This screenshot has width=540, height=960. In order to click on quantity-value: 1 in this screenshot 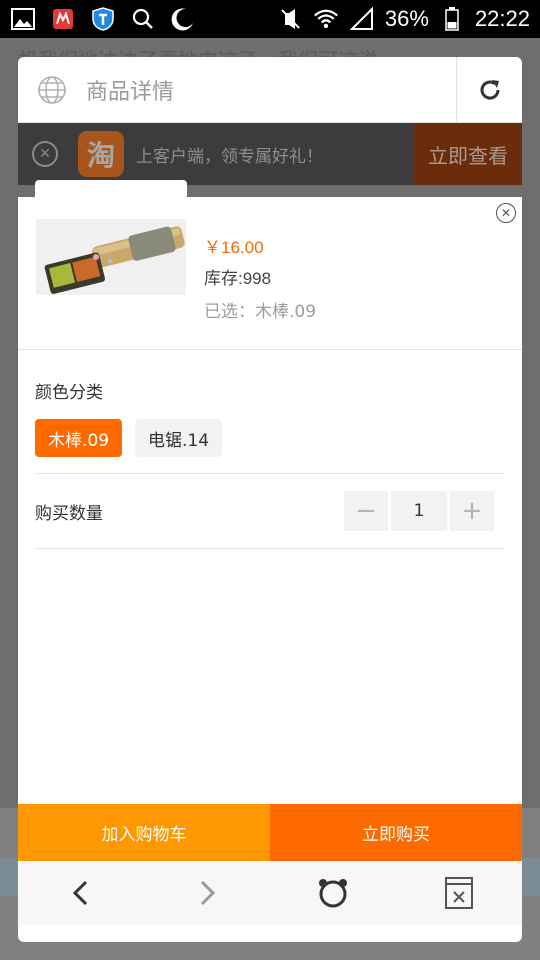, I will do `click(419, 511)`.